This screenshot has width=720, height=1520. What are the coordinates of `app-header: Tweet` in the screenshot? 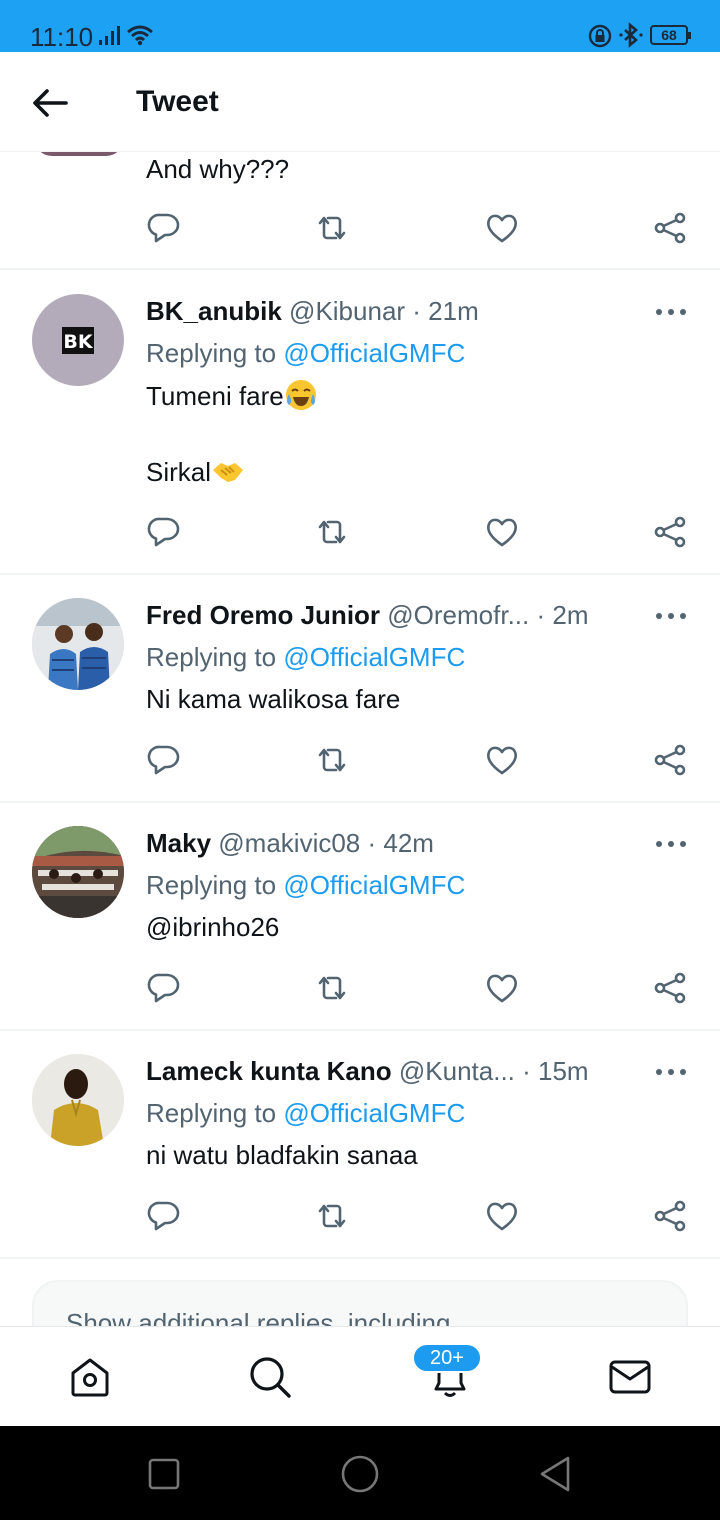 It's located at (360, 102).